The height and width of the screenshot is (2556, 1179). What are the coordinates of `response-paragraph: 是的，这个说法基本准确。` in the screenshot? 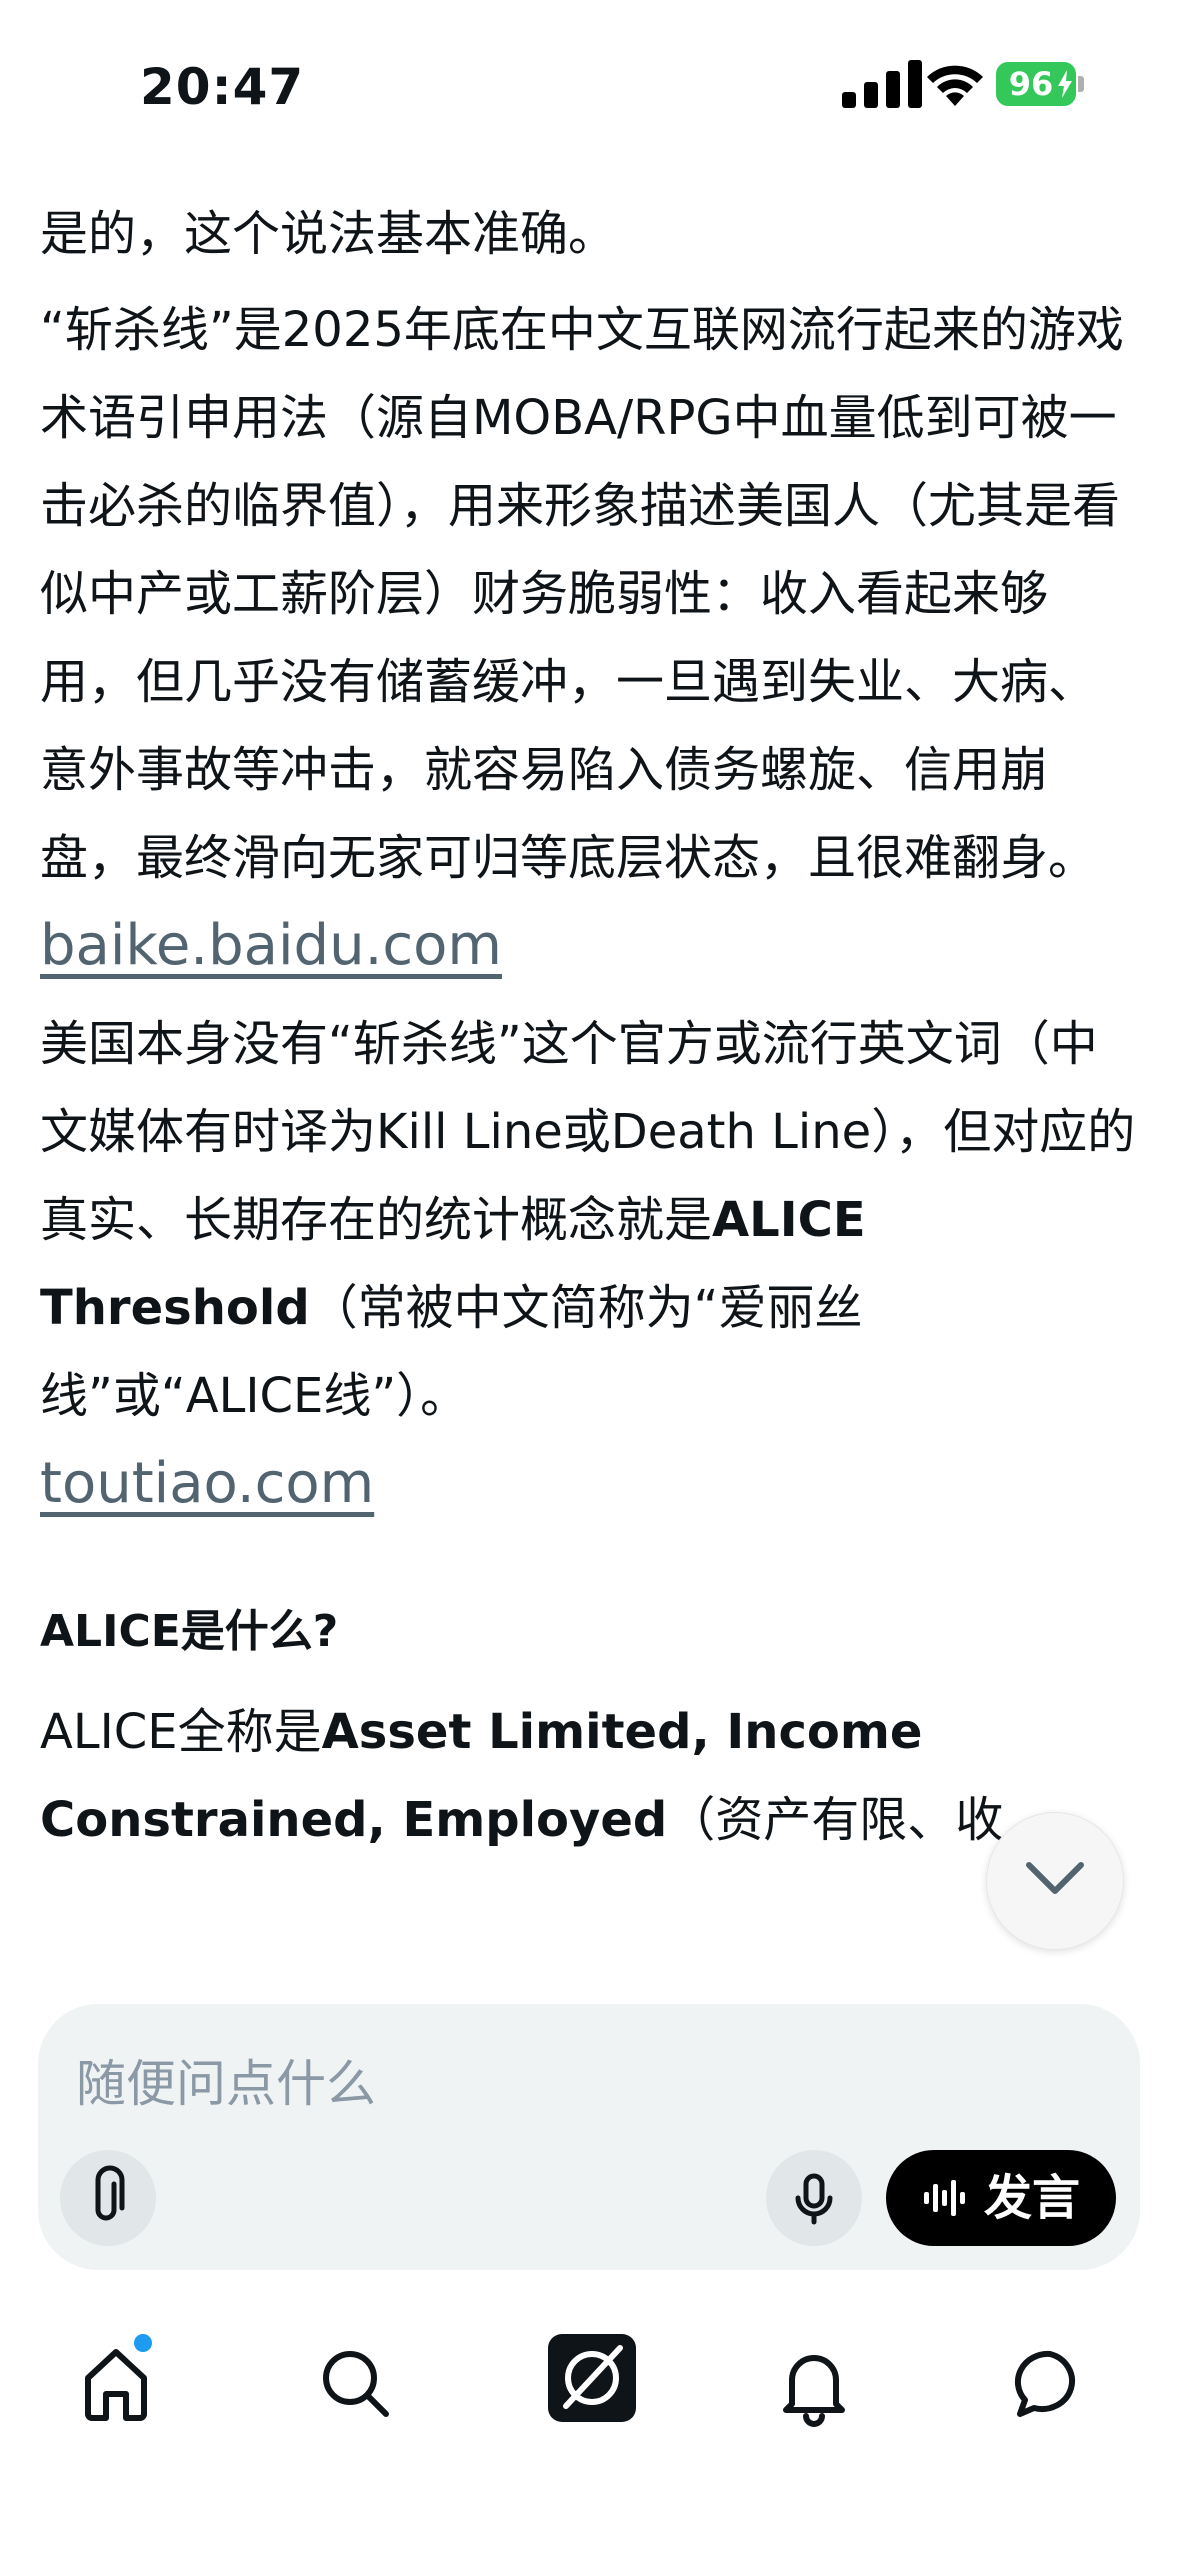 It's located at (328, 234).